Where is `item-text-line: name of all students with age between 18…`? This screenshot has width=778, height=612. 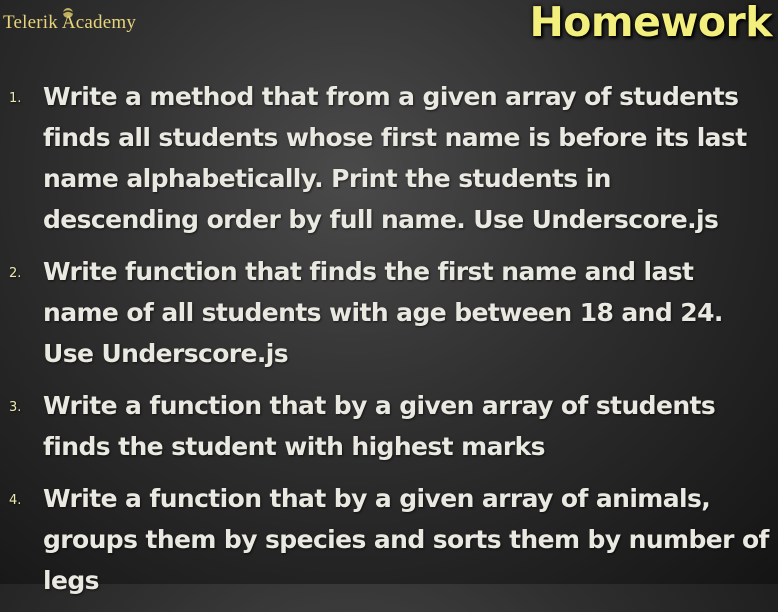
item-text-line: name of all students with age between 18… is located at coordinates (383, 312).